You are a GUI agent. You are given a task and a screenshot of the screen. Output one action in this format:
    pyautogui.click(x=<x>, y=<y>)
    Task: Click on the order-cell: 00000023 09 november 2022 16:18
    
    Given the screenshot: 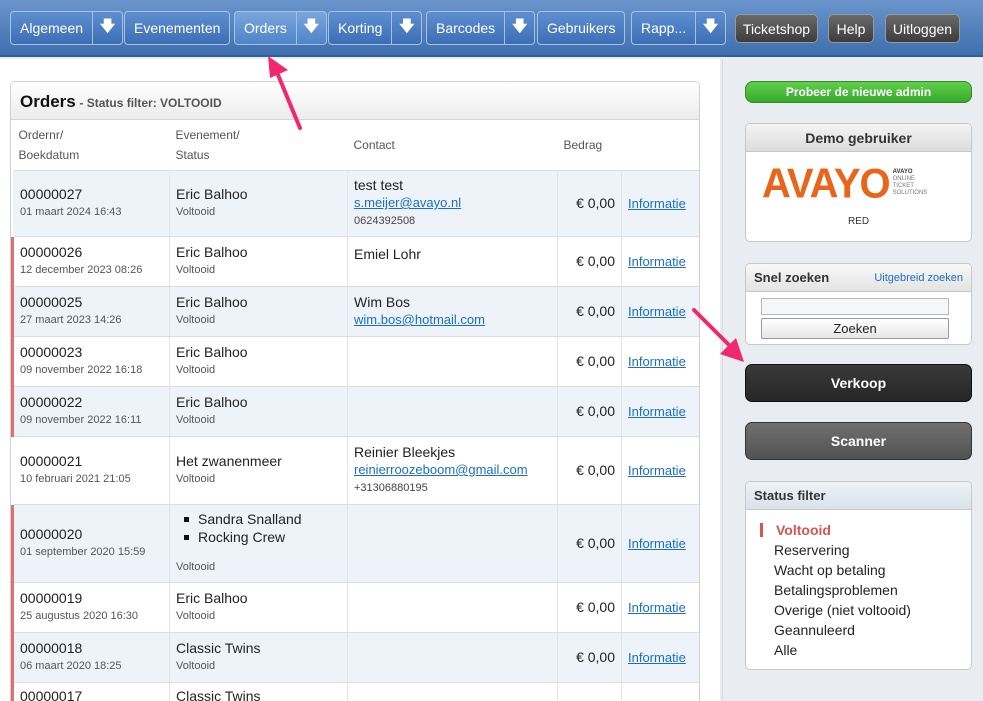 What is the action you would take?
    pyautogui.click(x=90, y=361)
    